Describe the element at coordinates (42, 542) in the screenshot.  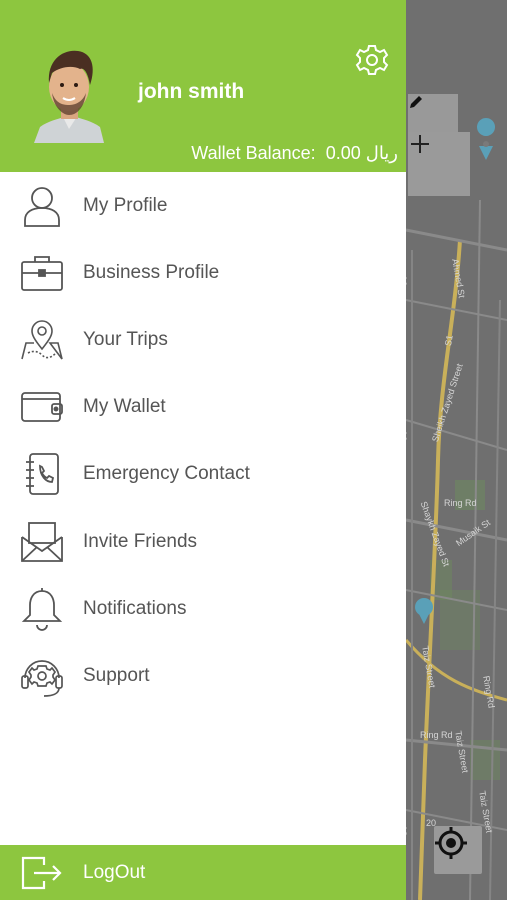
I see `envelope-icon` at that location.